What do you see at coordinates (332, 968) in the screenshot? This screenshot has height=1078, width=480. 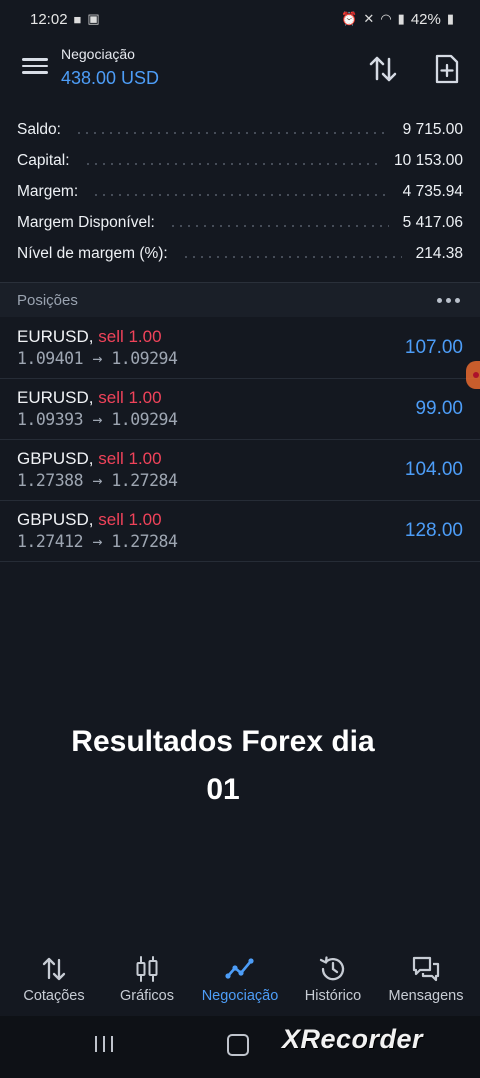 I see `history-icon` at bounding box center [332, 968].